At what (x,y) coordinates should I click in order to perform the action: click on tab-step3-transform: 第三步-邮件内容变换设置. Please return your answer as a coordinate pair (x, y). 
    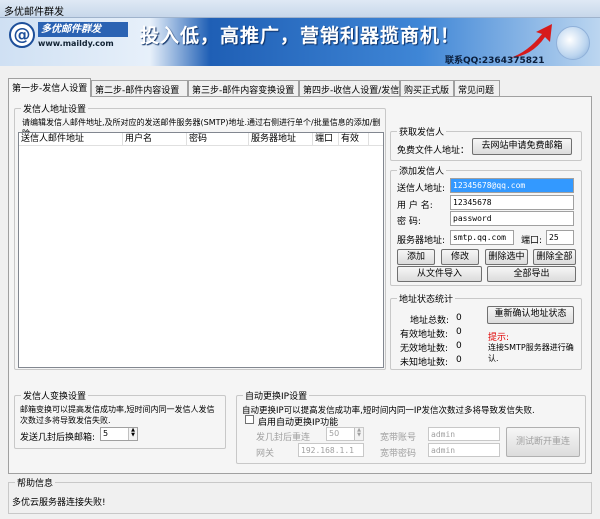
    Looking at the image, I should click on (243, 88).